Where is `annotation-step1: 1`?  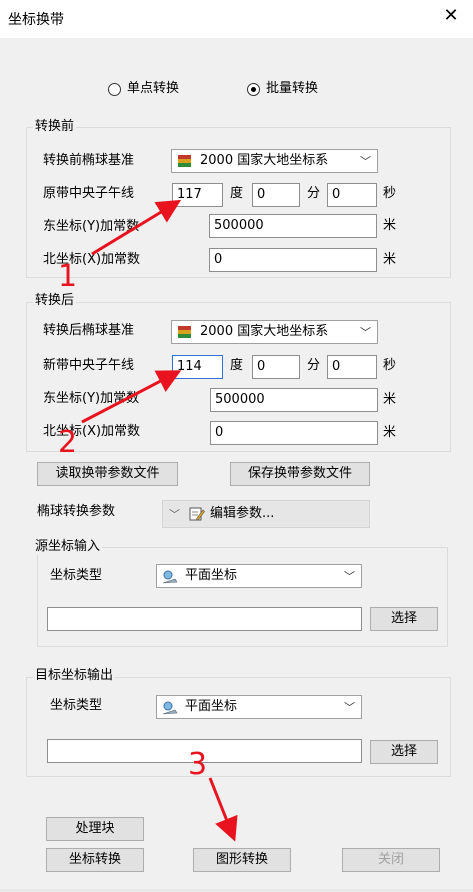
annotation-step1: 1 is located at coordinates (68, 276).